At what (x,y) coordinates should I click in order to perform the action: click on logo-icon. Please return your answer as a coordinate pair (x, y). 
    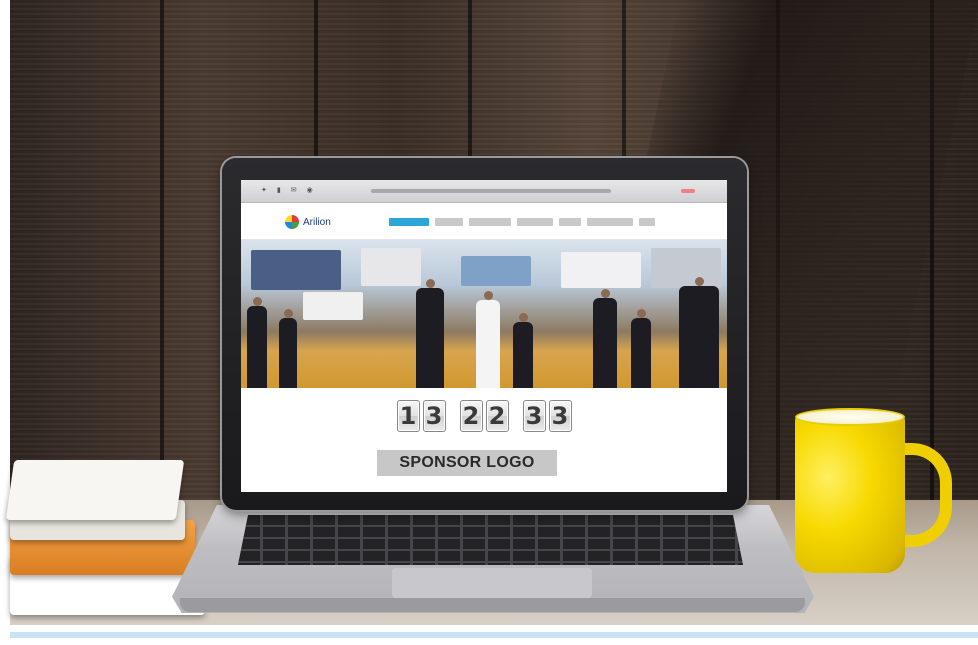
    Looking at the image, I should click on (292, 222).